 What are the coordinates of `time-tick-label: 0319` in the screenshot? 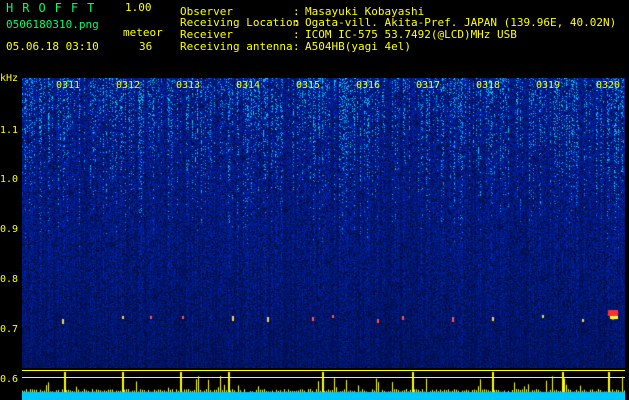 It's located at (548, 85).